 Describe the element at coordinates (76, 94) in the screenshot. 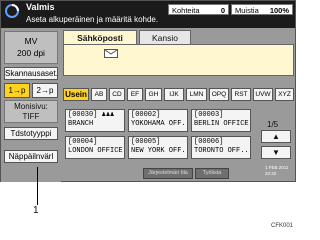

I see `index-frequent-button: Usein` at that location.